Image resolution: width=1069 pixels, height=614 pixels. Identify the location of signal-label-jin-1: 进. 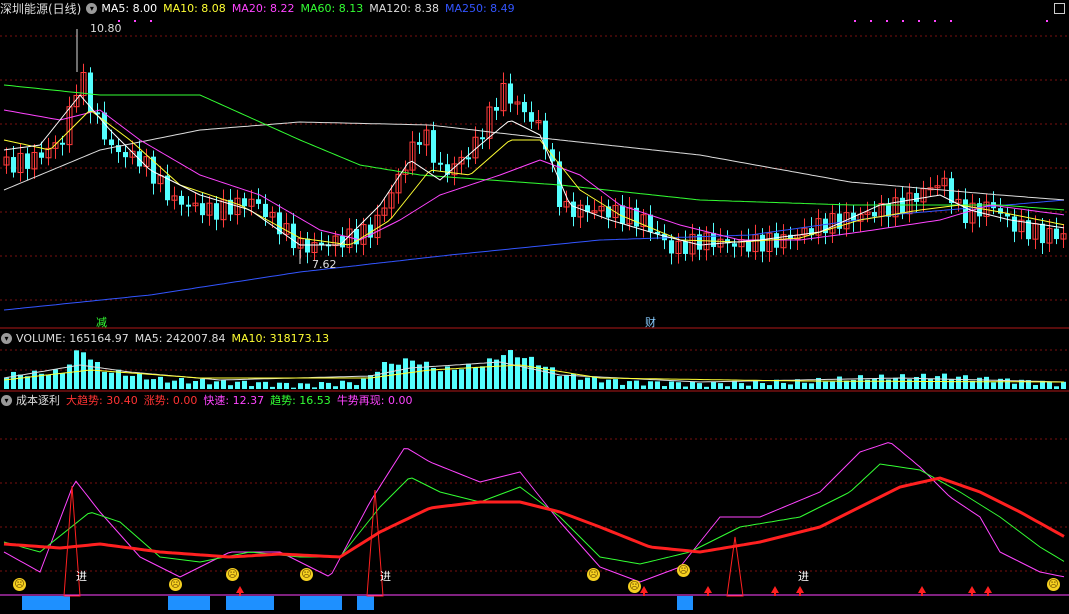
(81, 576).